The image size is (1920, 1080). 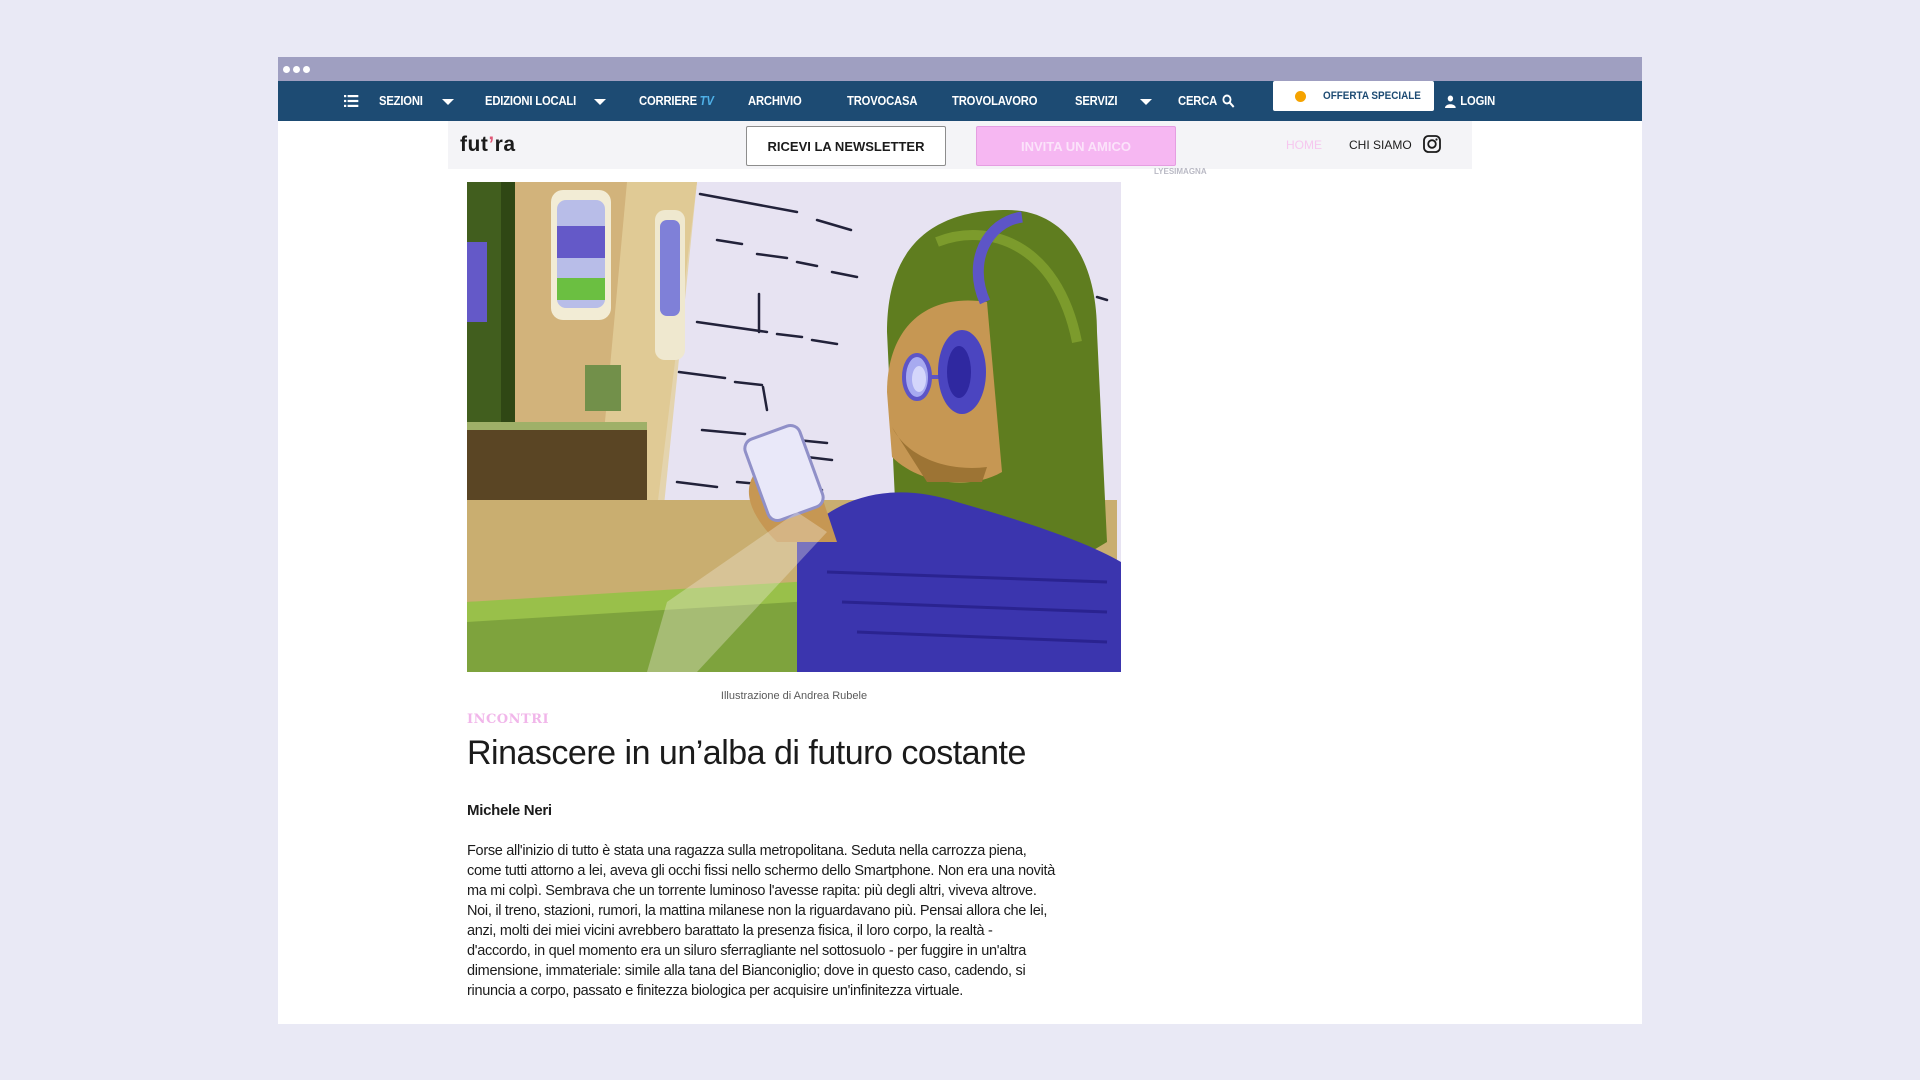 What do you see at coordinates (1300, 96) in the screenshot?
I see `offer-dot-icon` at bounding box center [1300, 96].